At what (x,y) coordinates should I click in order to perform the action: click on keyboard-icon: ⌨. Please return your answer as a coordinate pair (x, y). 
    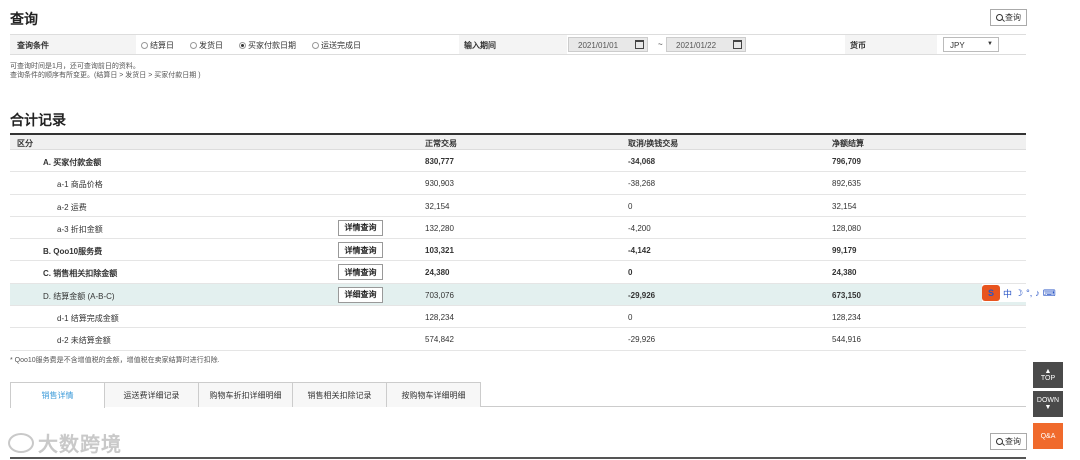
    Looking at the image, I should click on (1049, 293).